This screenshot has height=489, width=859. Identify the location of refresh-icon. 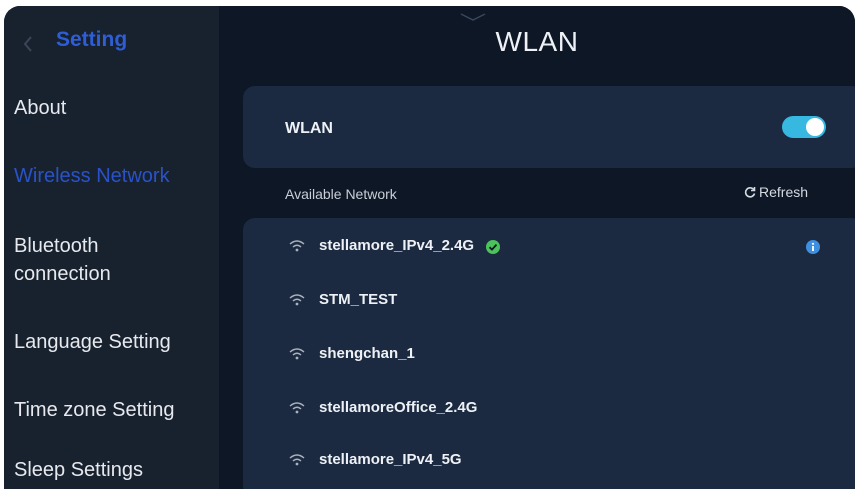
(750, 192).